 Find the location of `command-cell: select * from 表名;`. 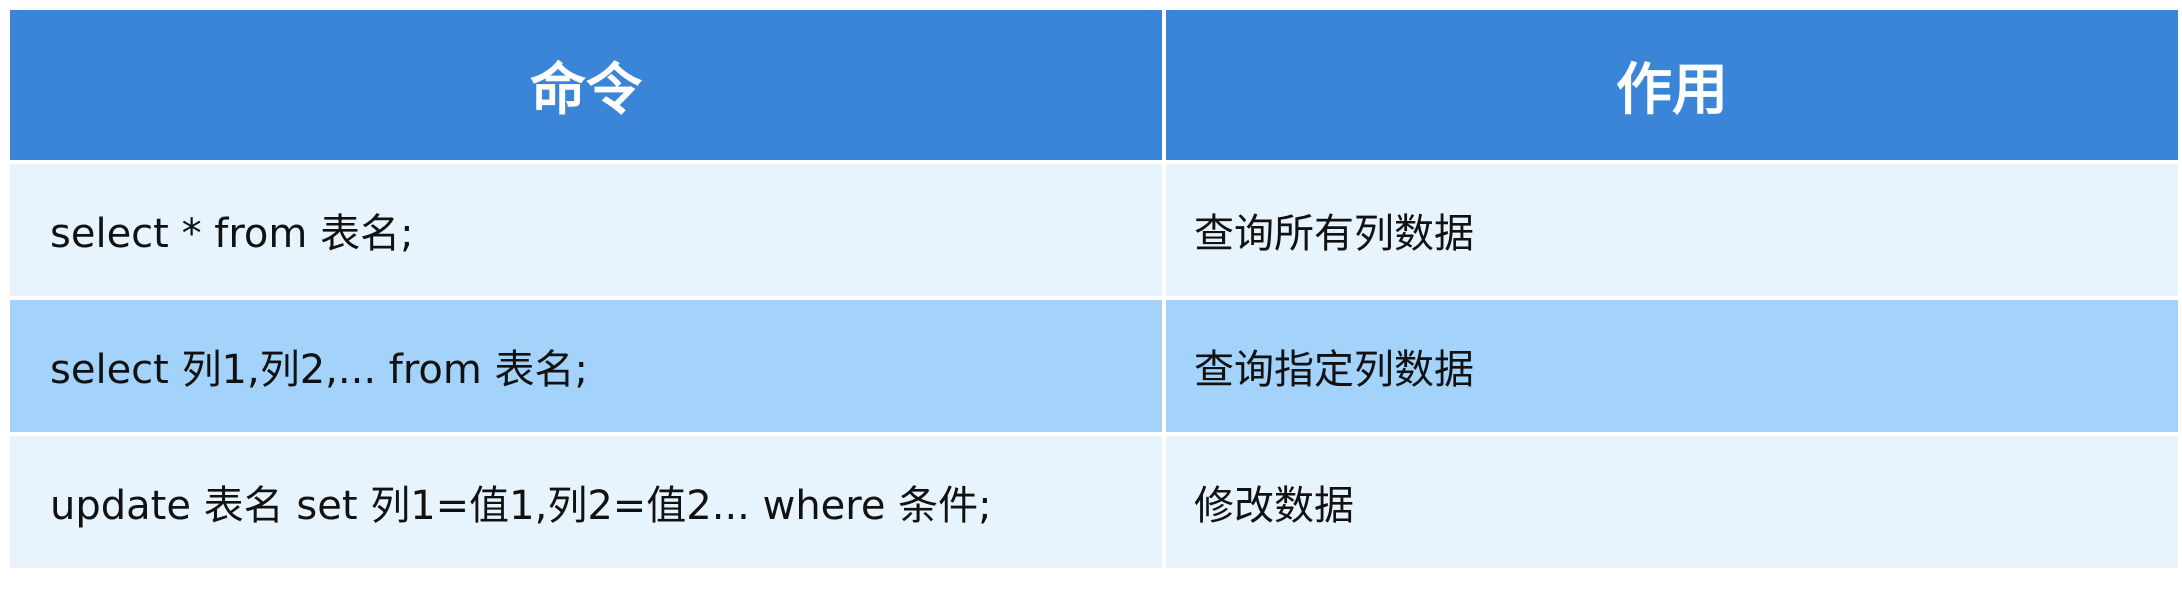

command-cell: select * from 表名; is located at coordinates (586, 230).